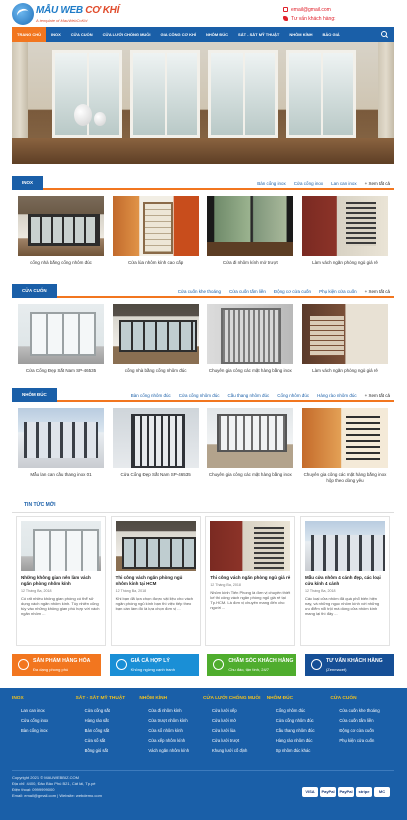 The width and height of the screenshot is (407, 820). Describe the element at coordinates (171, 721) in the screenshot. I see `footer-link: Cửa trượt nhôm kính` at that location.